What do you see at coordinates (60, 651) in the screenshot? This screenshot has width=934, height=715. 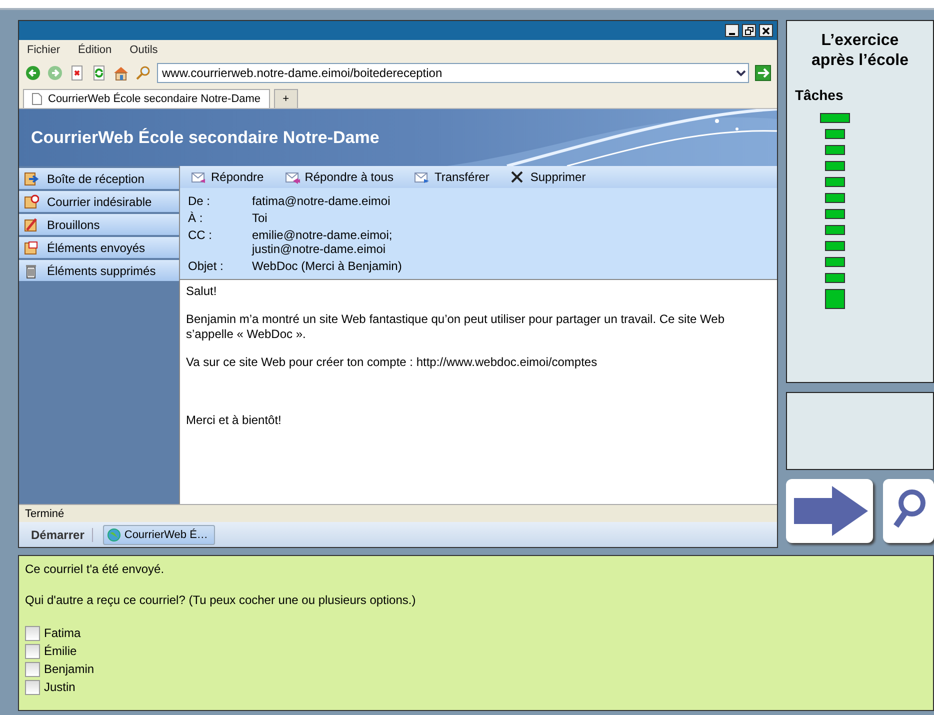 I see `option-label: Émilie` at bounding box center [60, 651].